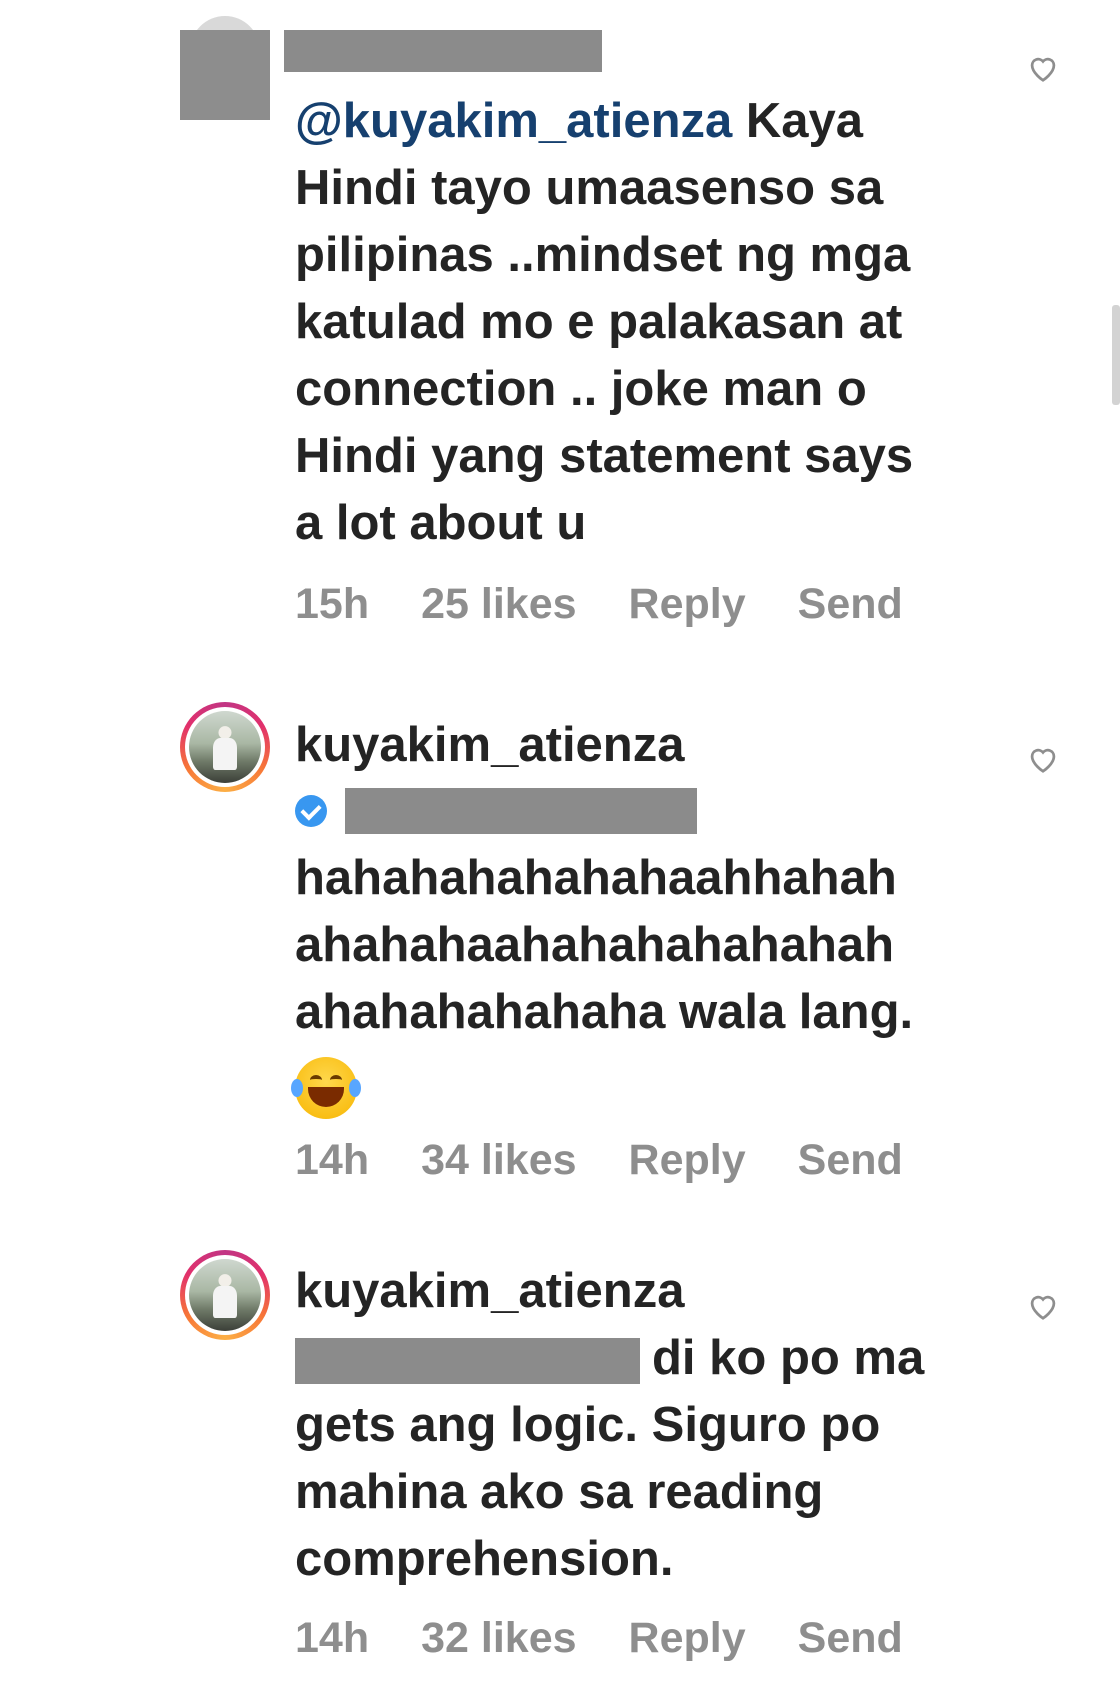 This screenshot has height=1699, width=1120. I want to click on timestamp: 15h, so click(332, 604).